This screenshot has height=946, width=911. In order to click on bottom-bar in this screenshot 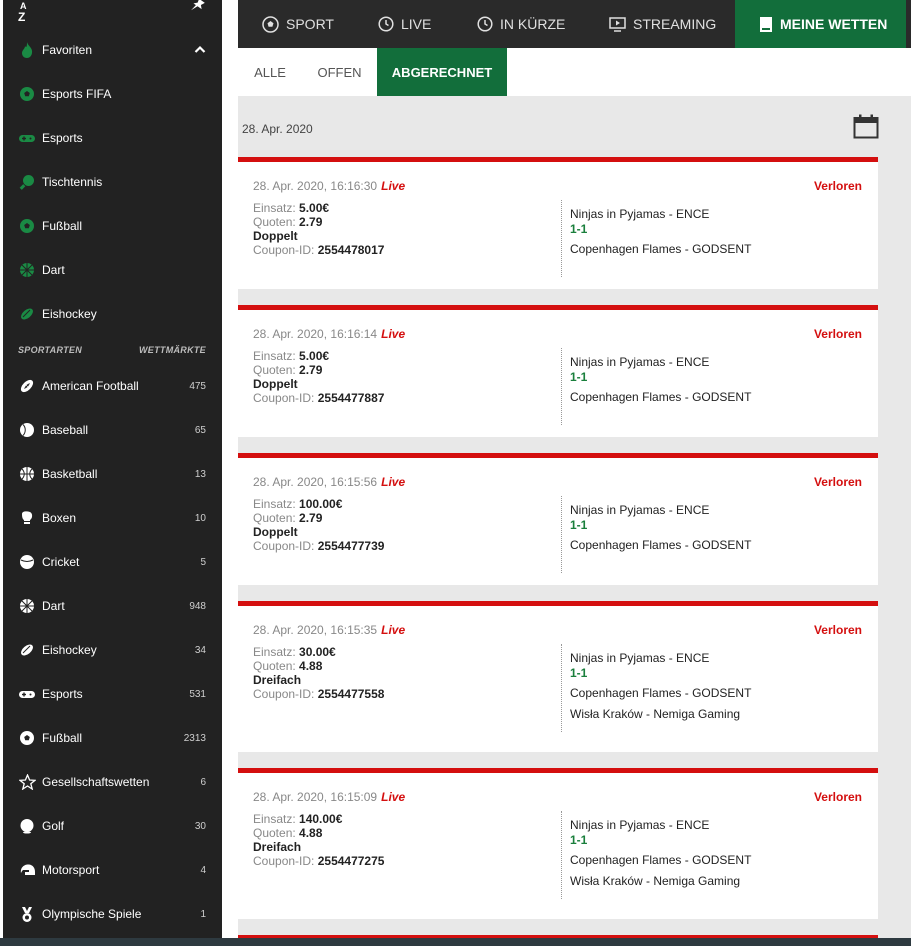, I will do `click(455, 942)`.